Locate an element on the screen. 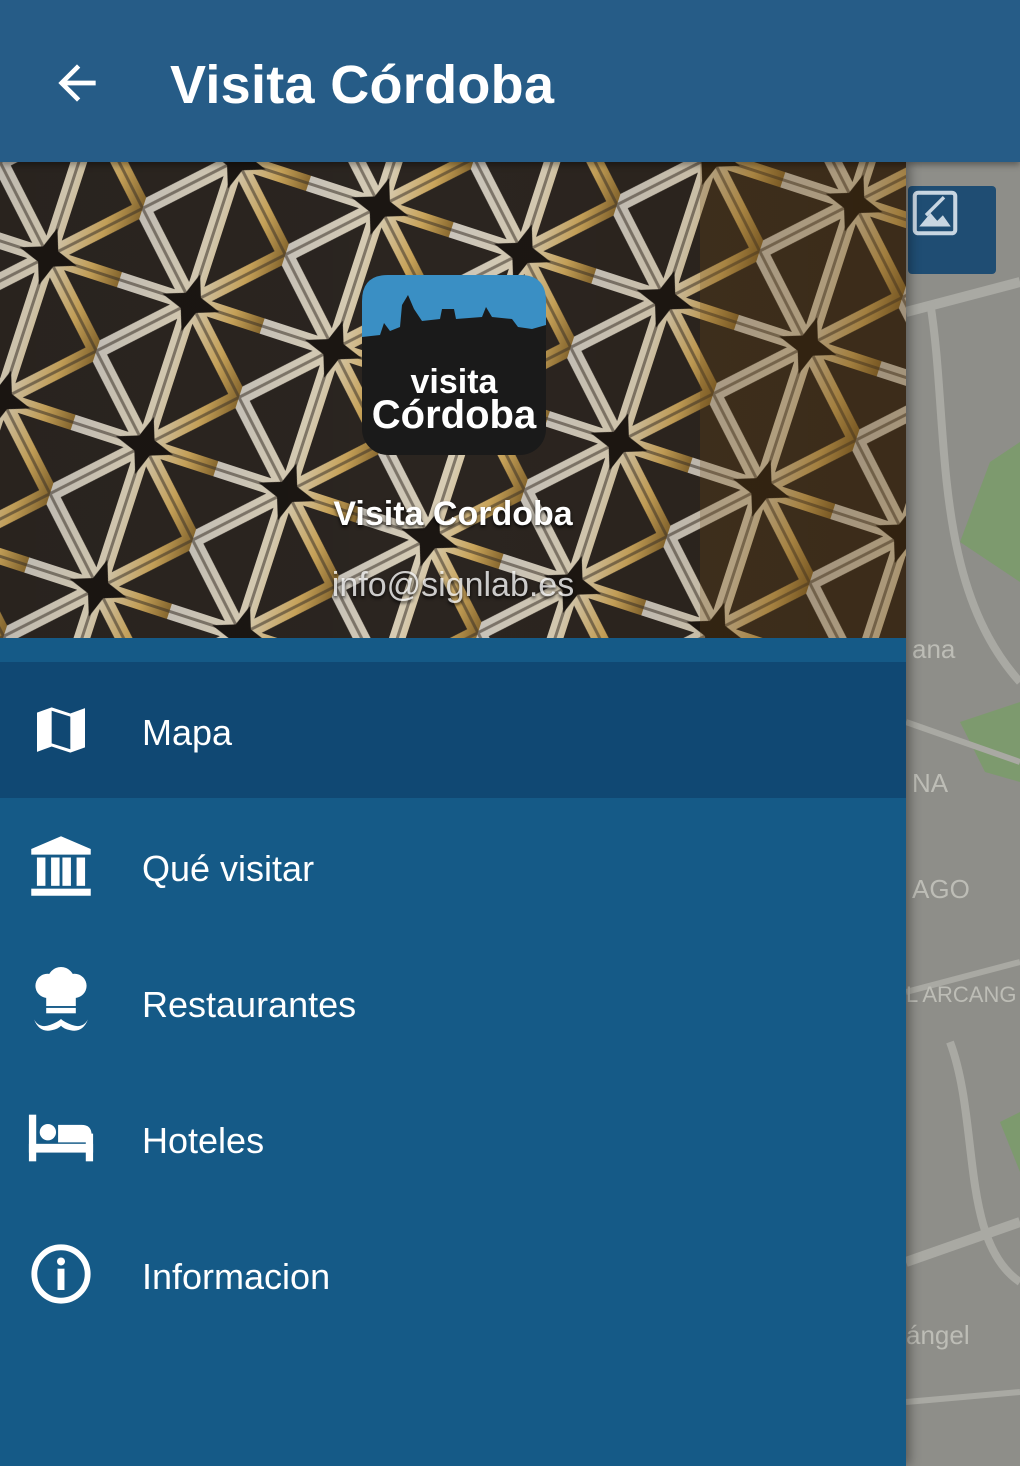 This screenshot has width=1020, height=1466. arrow-back-icon is located at coordinates (77, 83).